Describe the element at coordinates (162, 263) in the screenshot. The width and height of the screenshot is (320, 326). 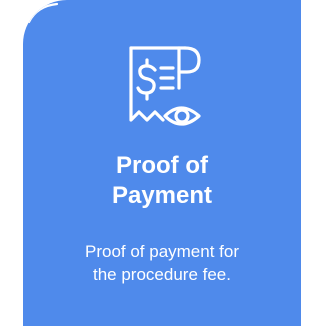
I see `card-description: Proof of payment for the procedure fee.` at that location.